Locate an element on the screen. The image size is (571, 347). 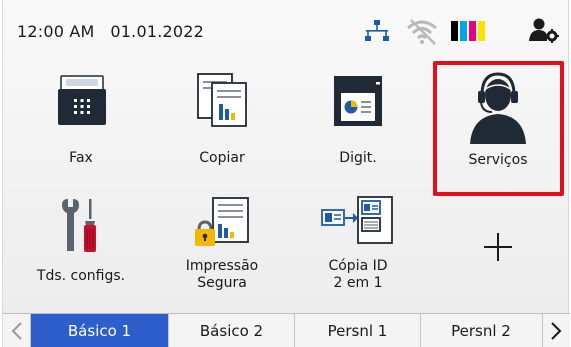
status-datetime: 12:00 AM 01.01.2022 is located at coordinates (110, 31).